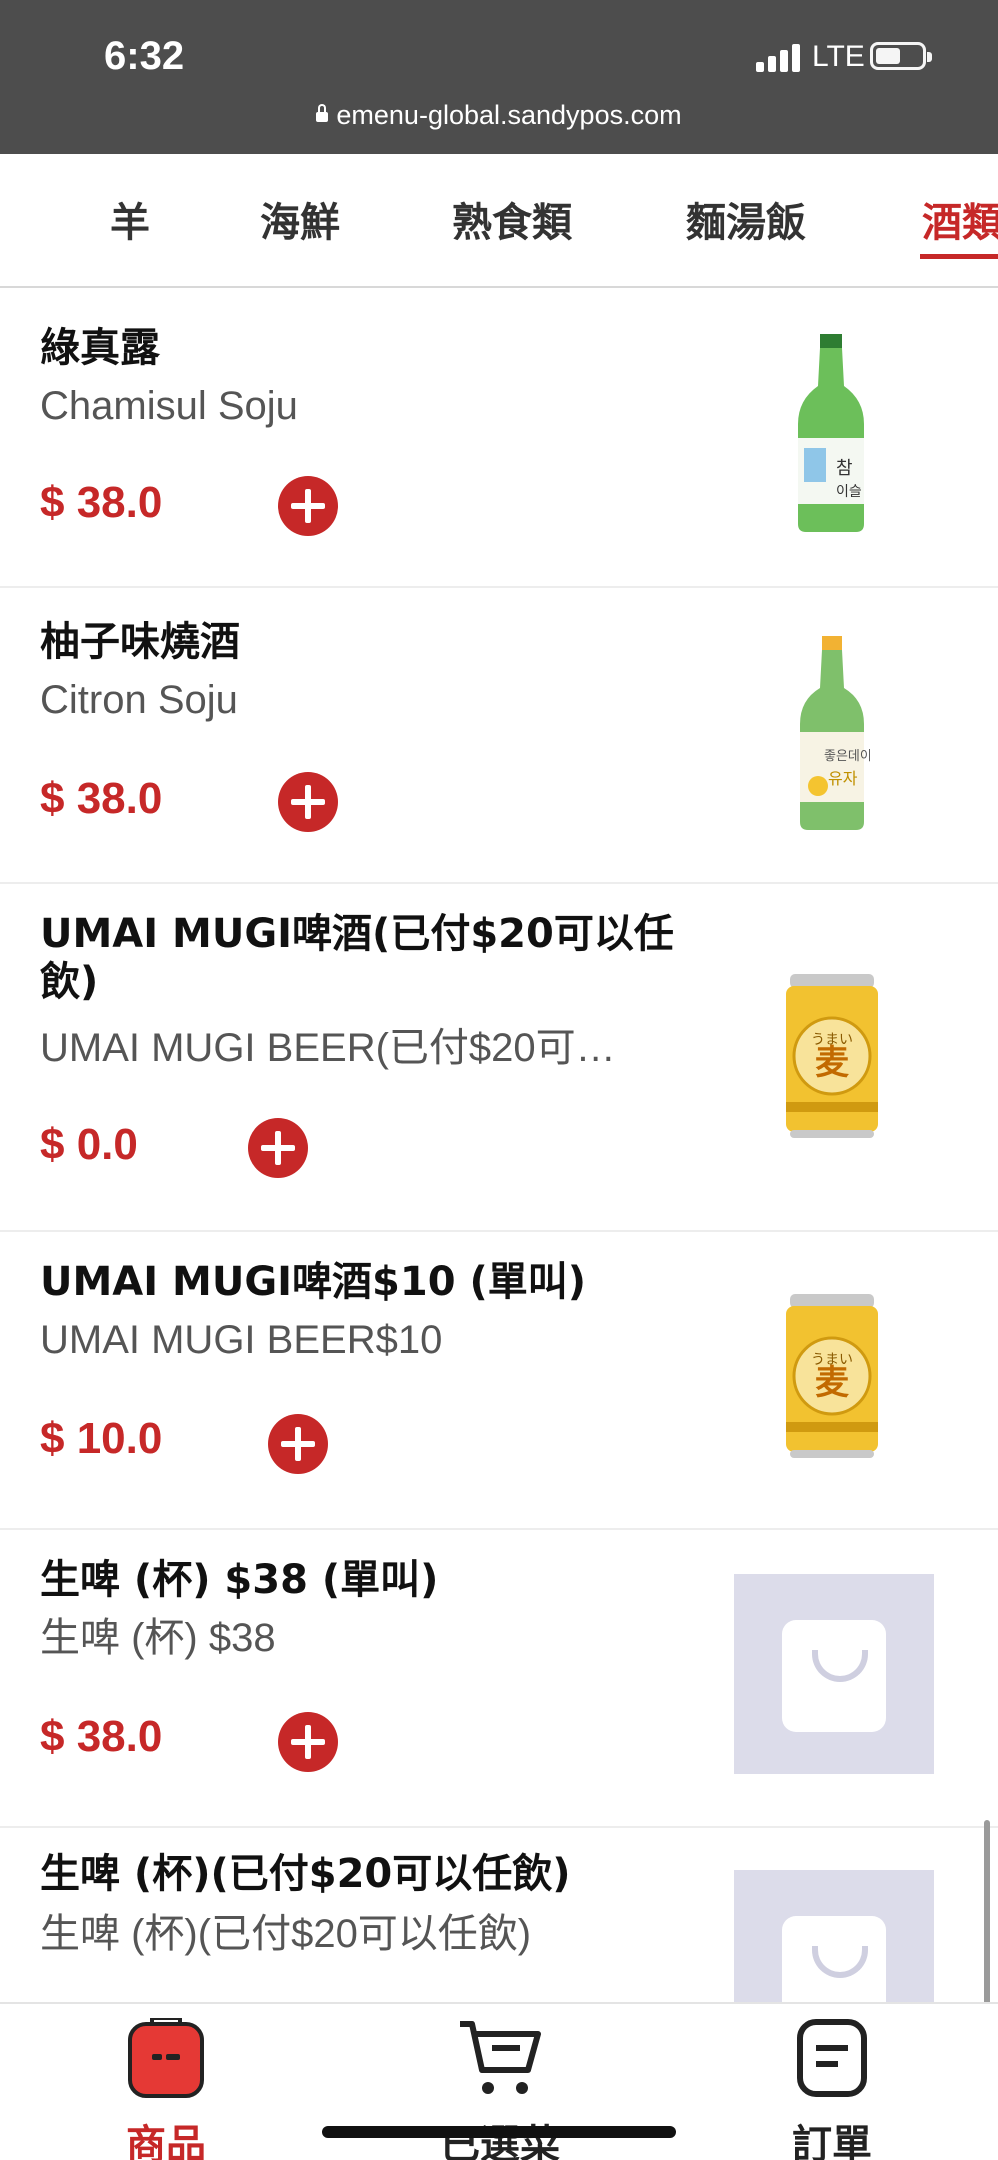 The width and height of the screenshot is (998, 2160). What do you see at coordinates (847, 756) in the screenshot?
I see `svg-text: 좋은데이` at bounding box center [847, 756].